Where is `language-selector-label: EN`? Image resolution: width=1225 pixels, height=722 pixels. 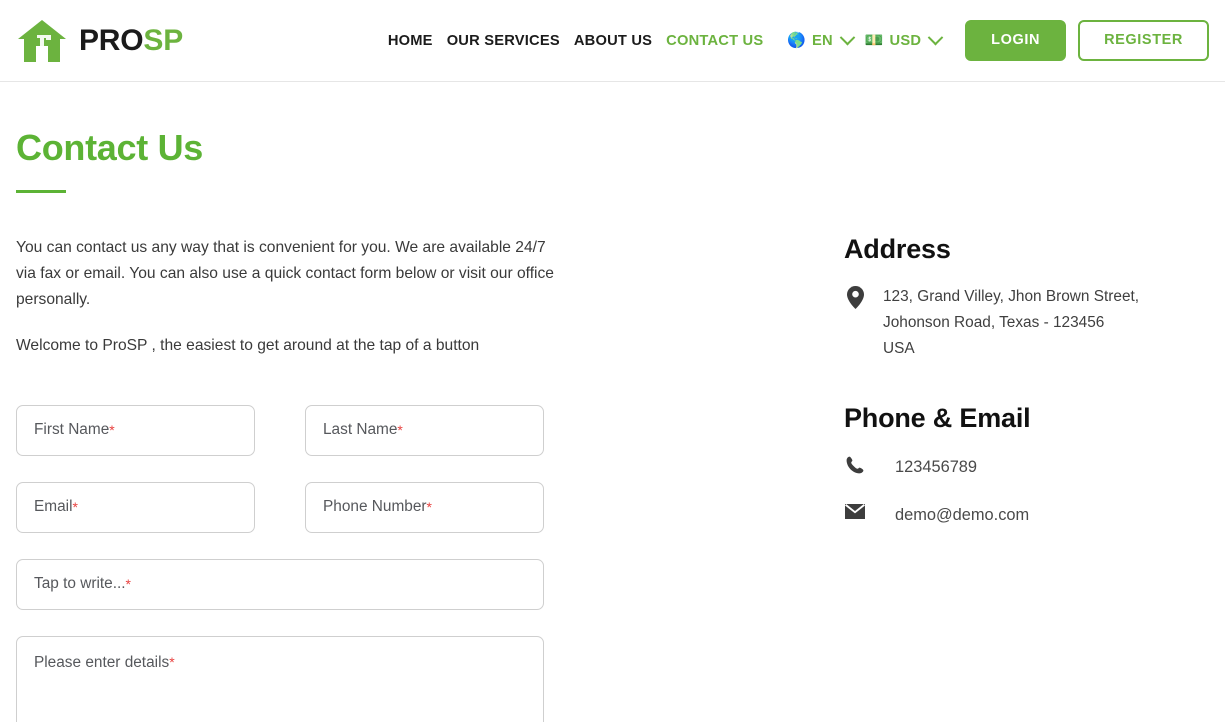 language-selector-label: EN is located at coordinates (822, 40).